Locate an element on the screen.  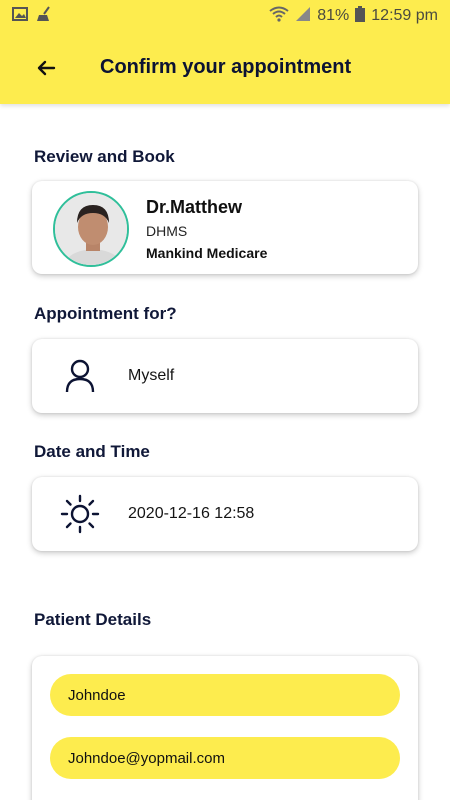
appointment-for-value: Myself is located at coordinates (151, 375).